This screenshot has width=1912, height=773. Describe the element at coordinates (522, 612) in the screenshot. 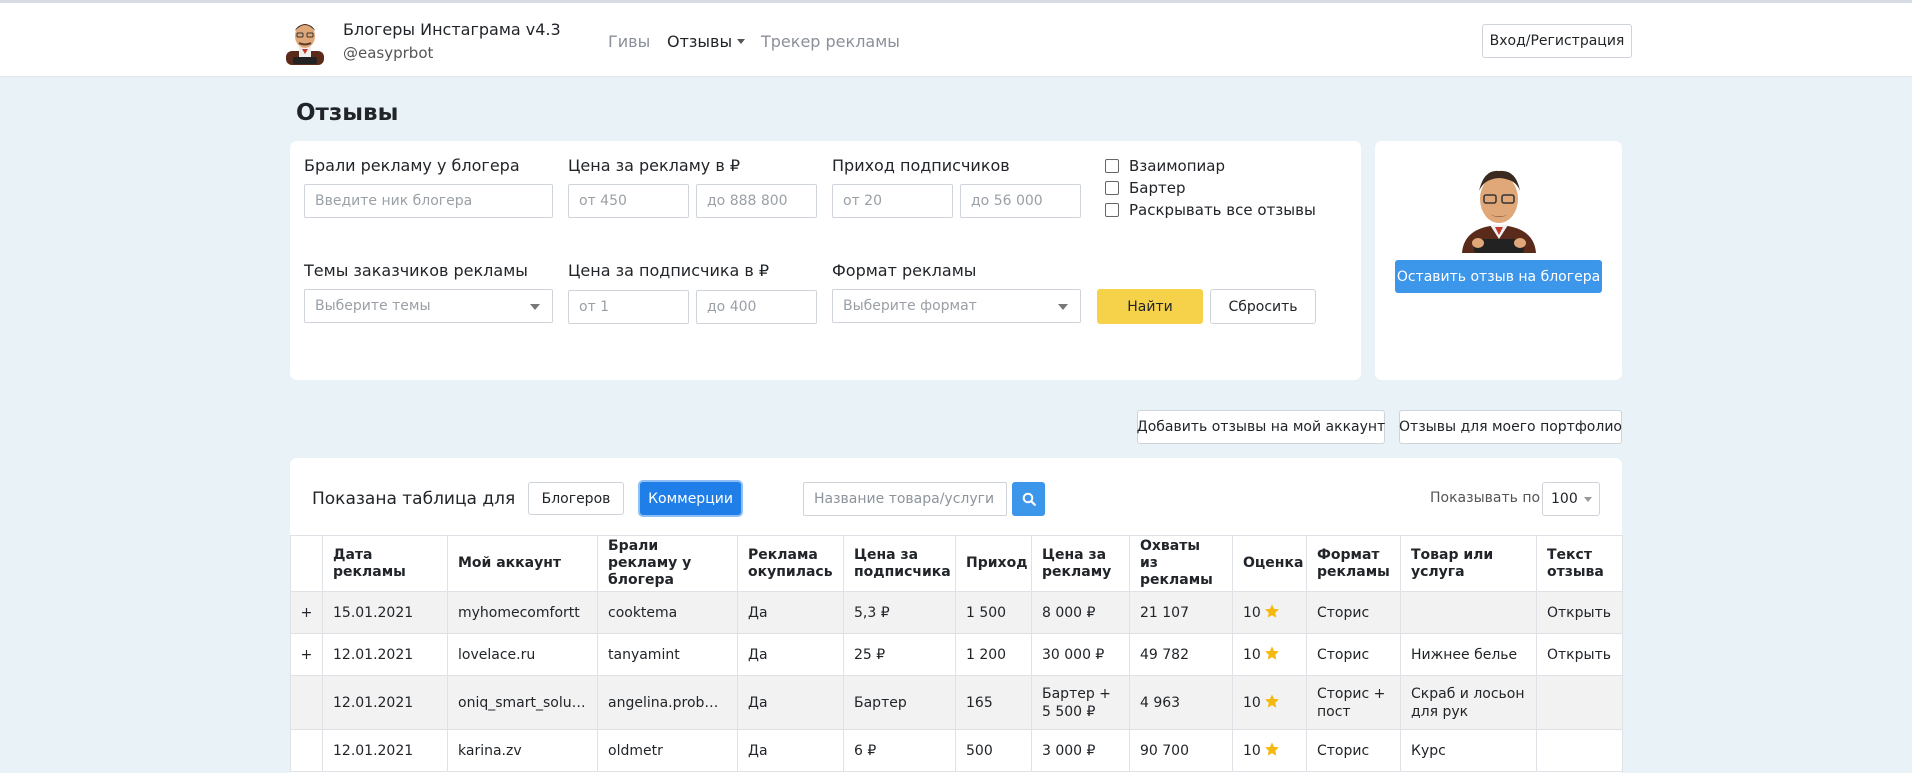

I see `cell-account-link: myhomecomfortt` at that location.